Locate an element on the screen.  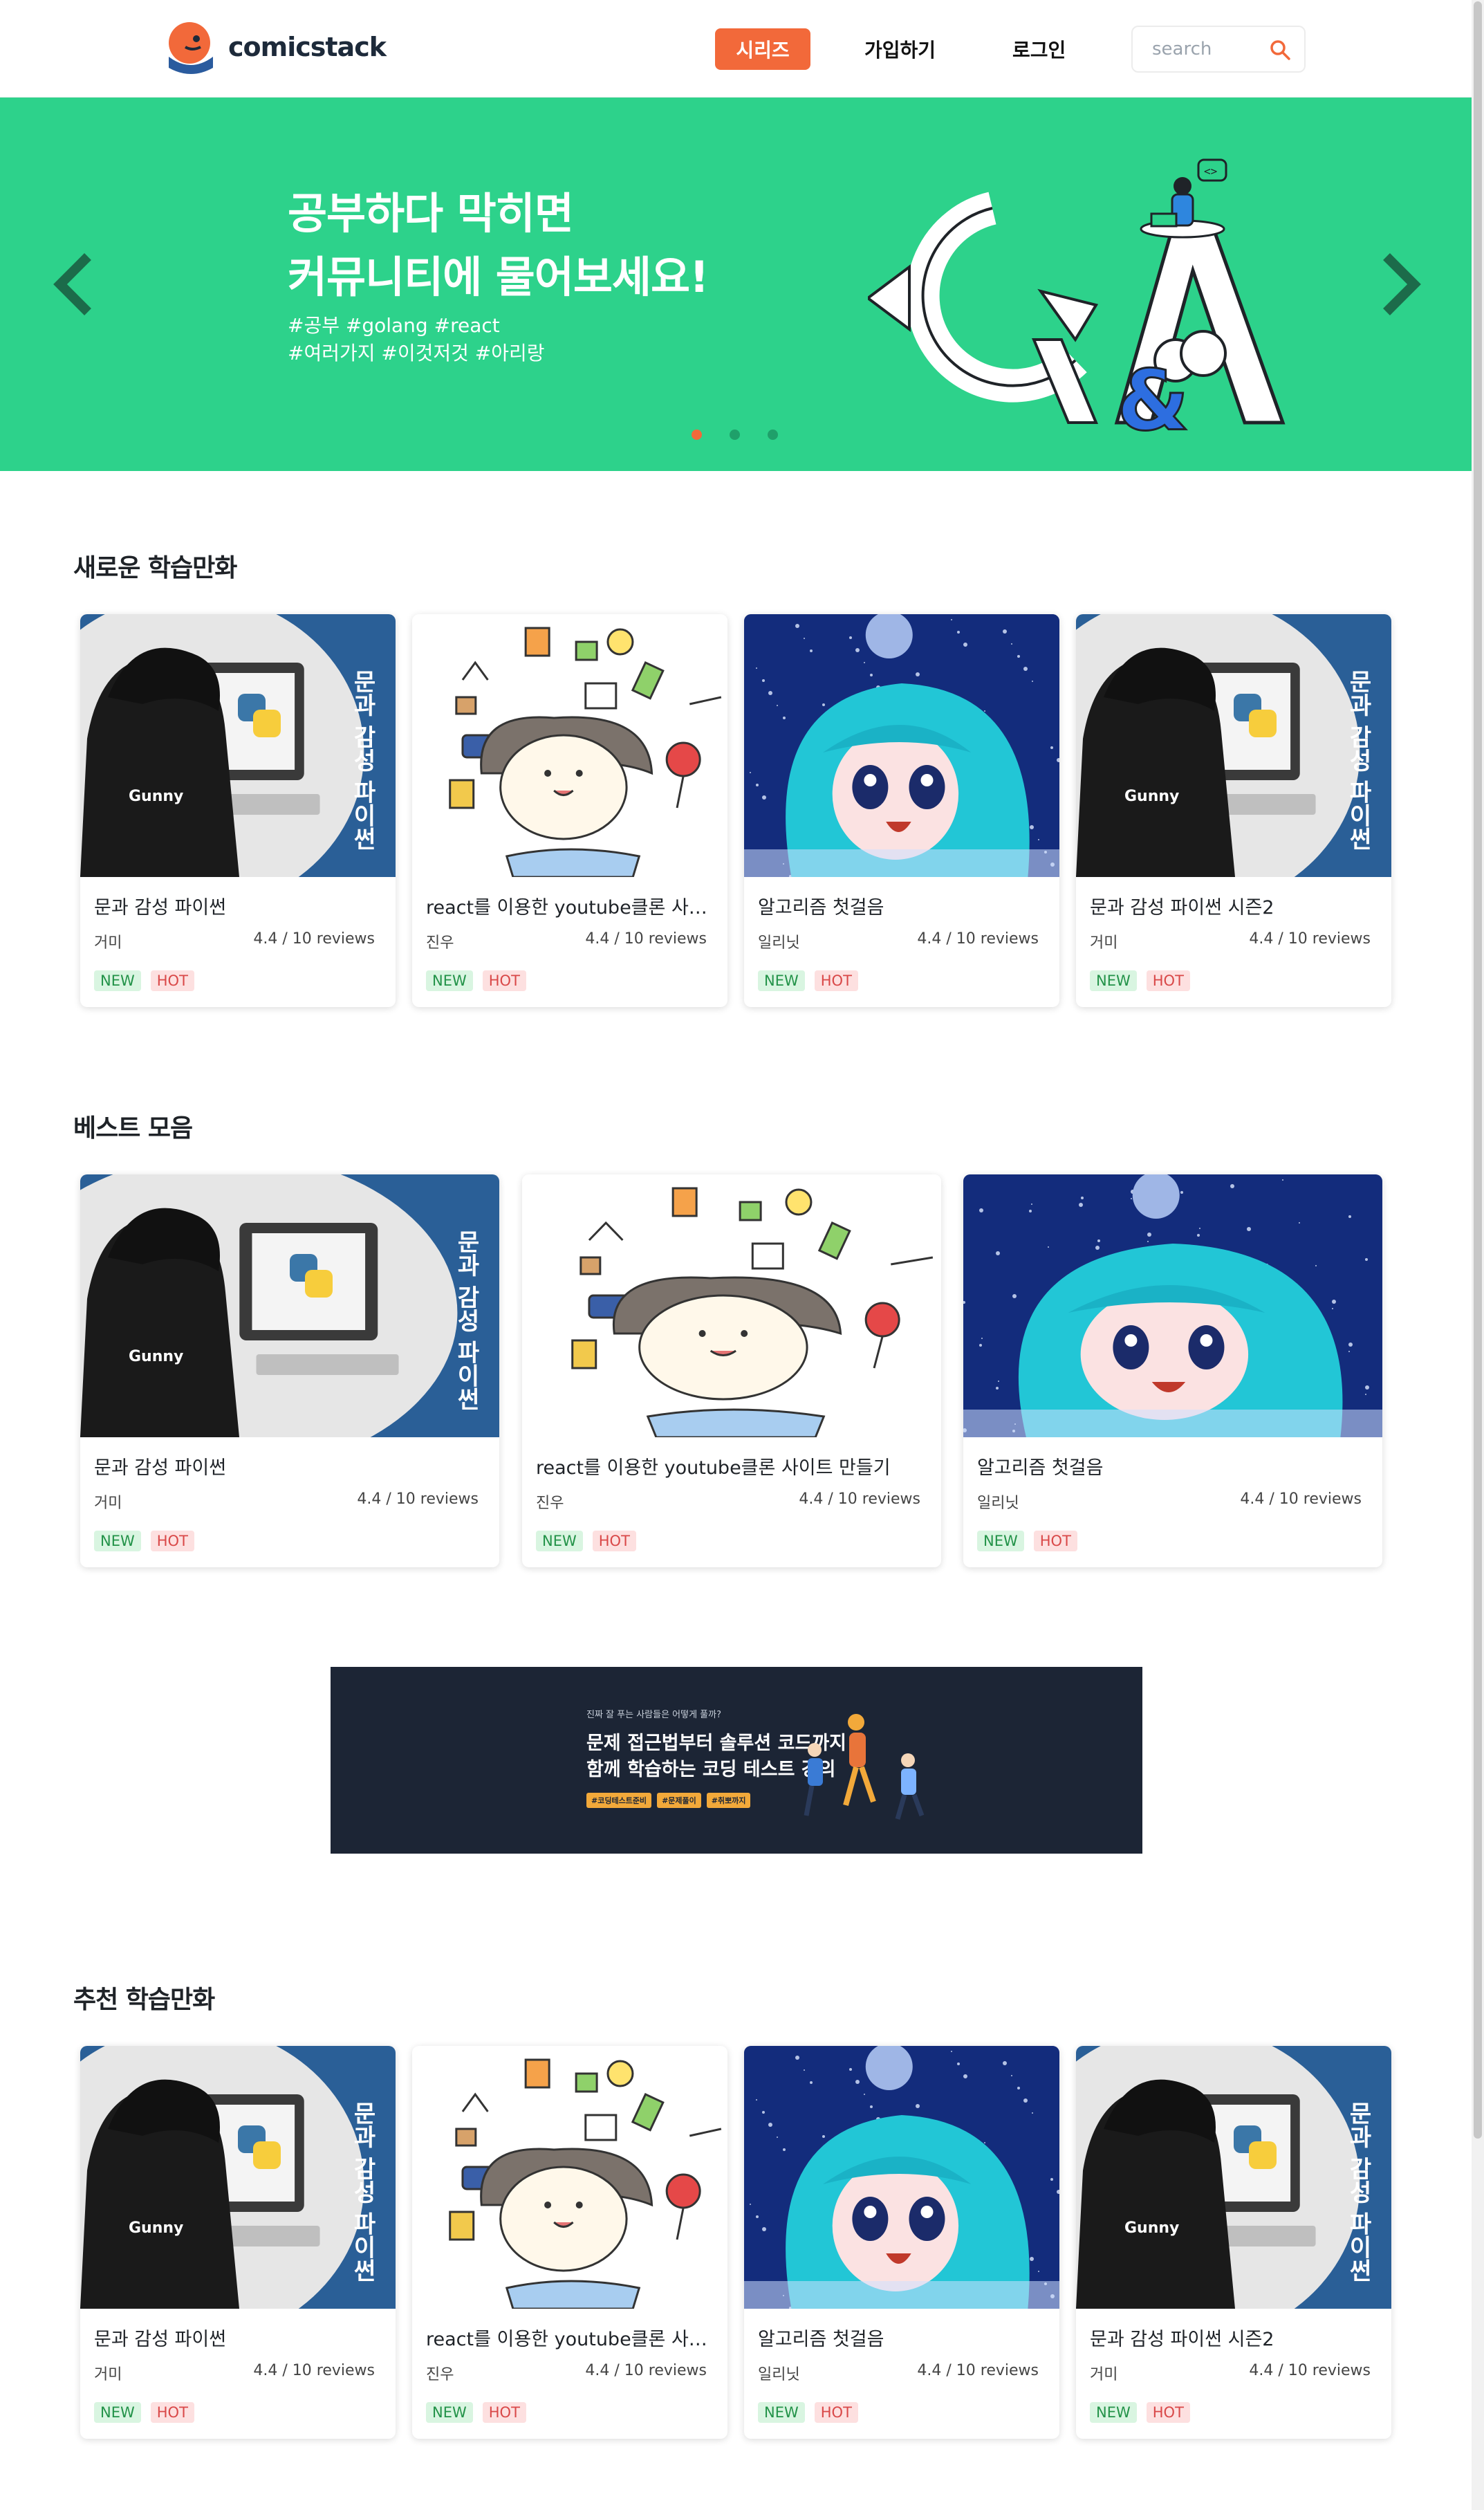
ad-tag: #문제풀이 is located at coordinates (679, 1800).